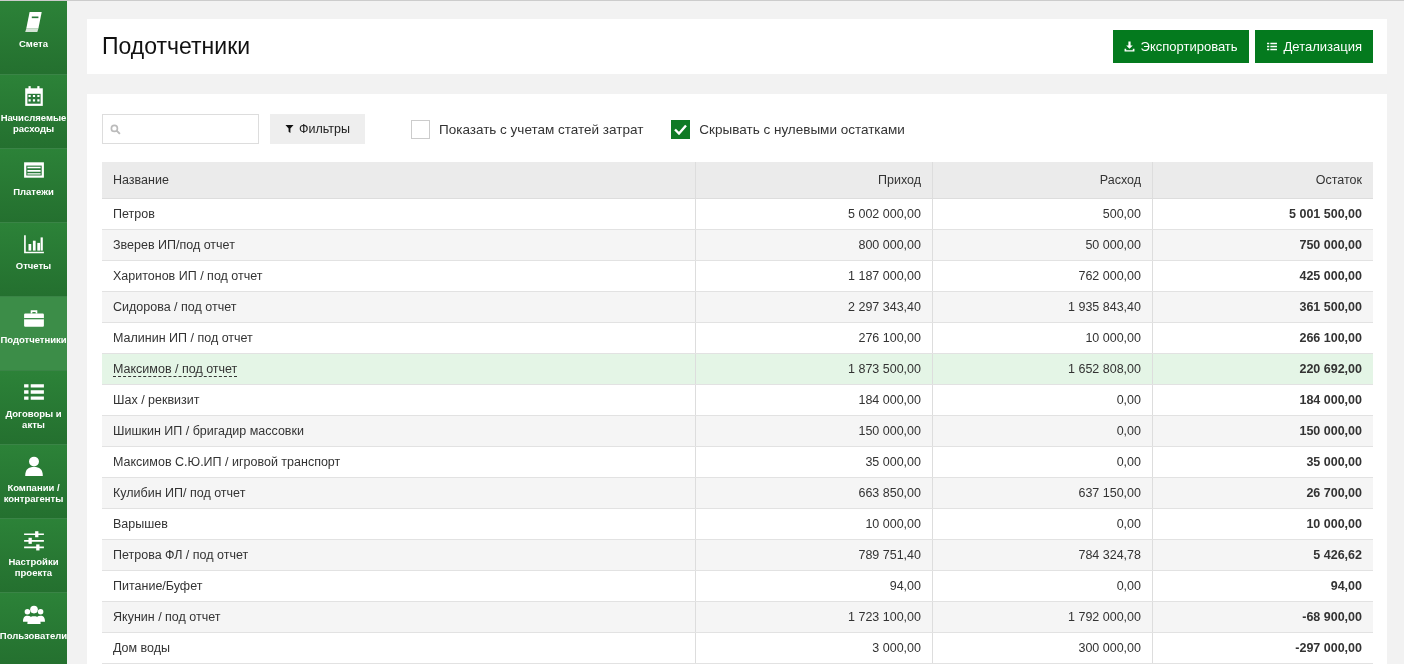 The height and width of the screenshot is (664, 1404). Describe the element at coordinates (737, 245) in the screenshot. I see `table-row: Зверев ИП/под отчет 800 000,00 50 000,00 750 000,00` at that location.